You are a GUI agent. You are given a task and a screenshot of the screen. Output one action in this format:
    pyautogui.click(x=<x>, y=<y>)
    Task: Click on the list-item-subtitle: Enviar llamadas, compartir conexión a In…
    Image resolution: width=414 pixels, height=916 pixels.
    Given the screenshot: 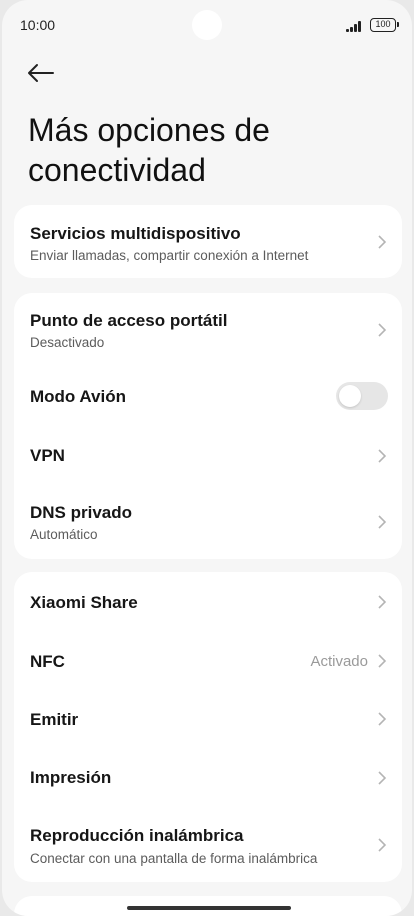 What is the action you would take?
    pyautogui.click(x=169, y=255)
    